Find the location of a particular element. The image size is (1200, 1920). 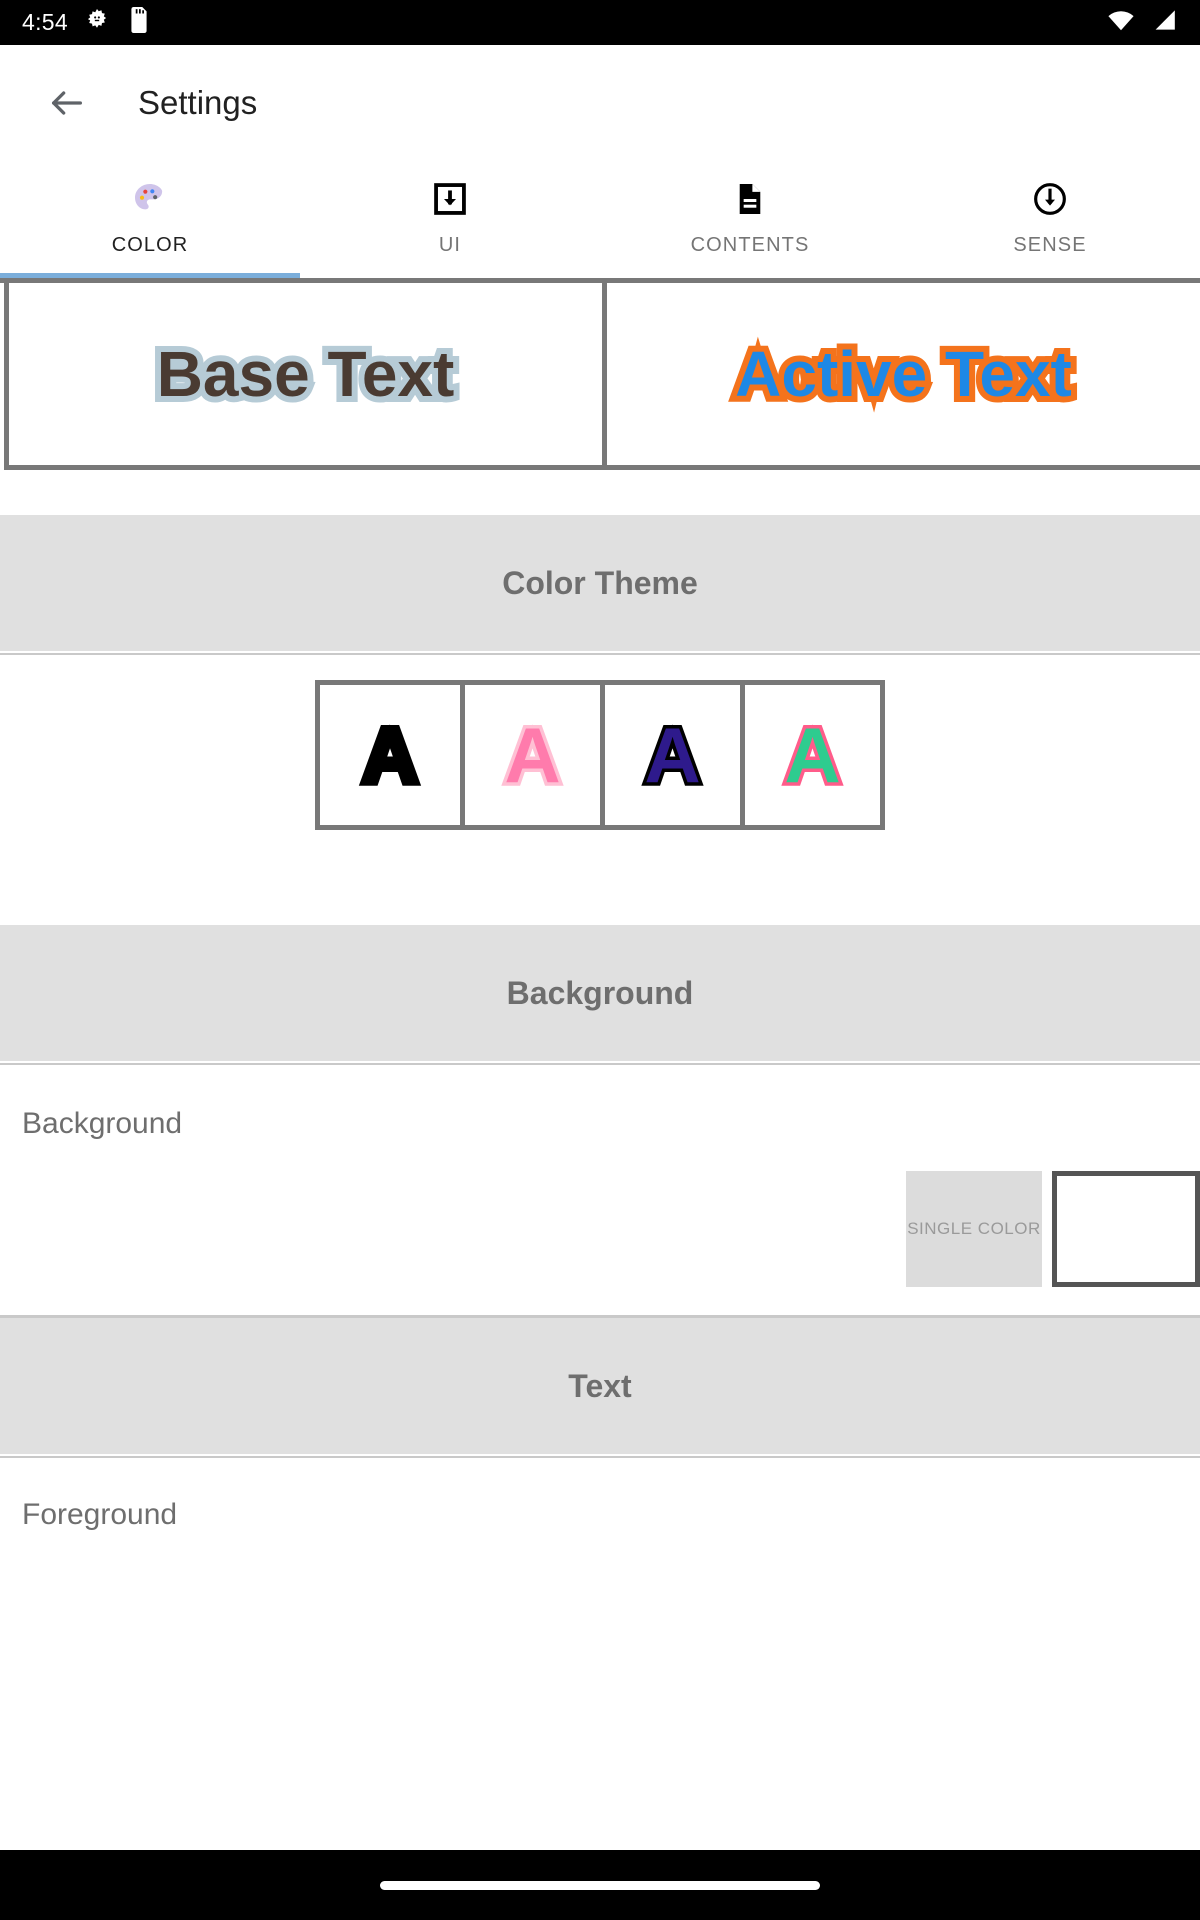

tab-ui-label: UI is located at coordinates (450, 245).